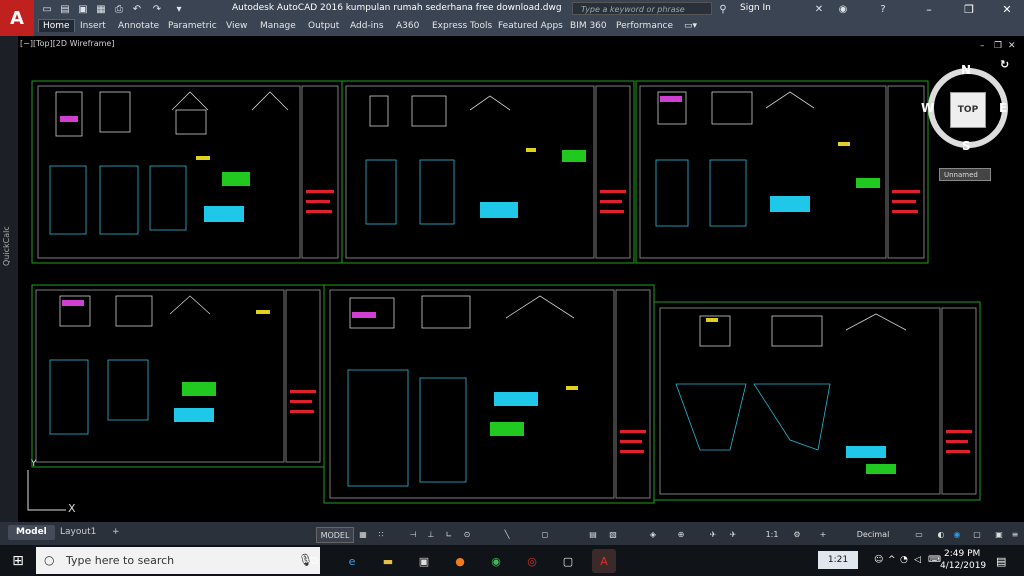 The image size is (1024, 576). I want to click on osnap-icon: ◻, so click(545, 534).